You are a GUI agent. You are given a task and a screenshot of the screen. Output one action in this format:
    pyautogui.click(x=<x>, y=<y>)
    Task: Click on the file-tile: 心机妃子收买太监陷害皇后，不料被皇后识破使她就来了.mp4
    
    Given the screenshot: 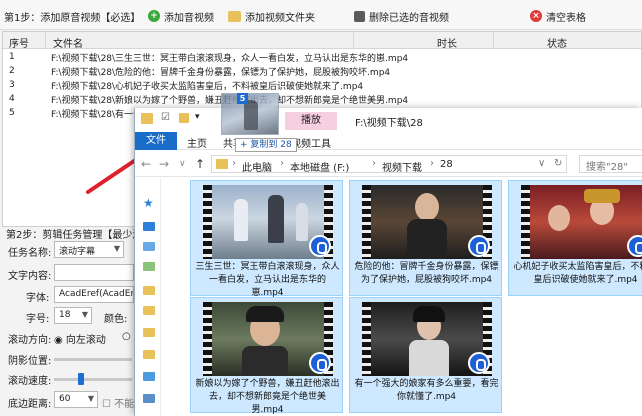 What is the action you would take?
    pyautogui.click(x=575, y=238)
    